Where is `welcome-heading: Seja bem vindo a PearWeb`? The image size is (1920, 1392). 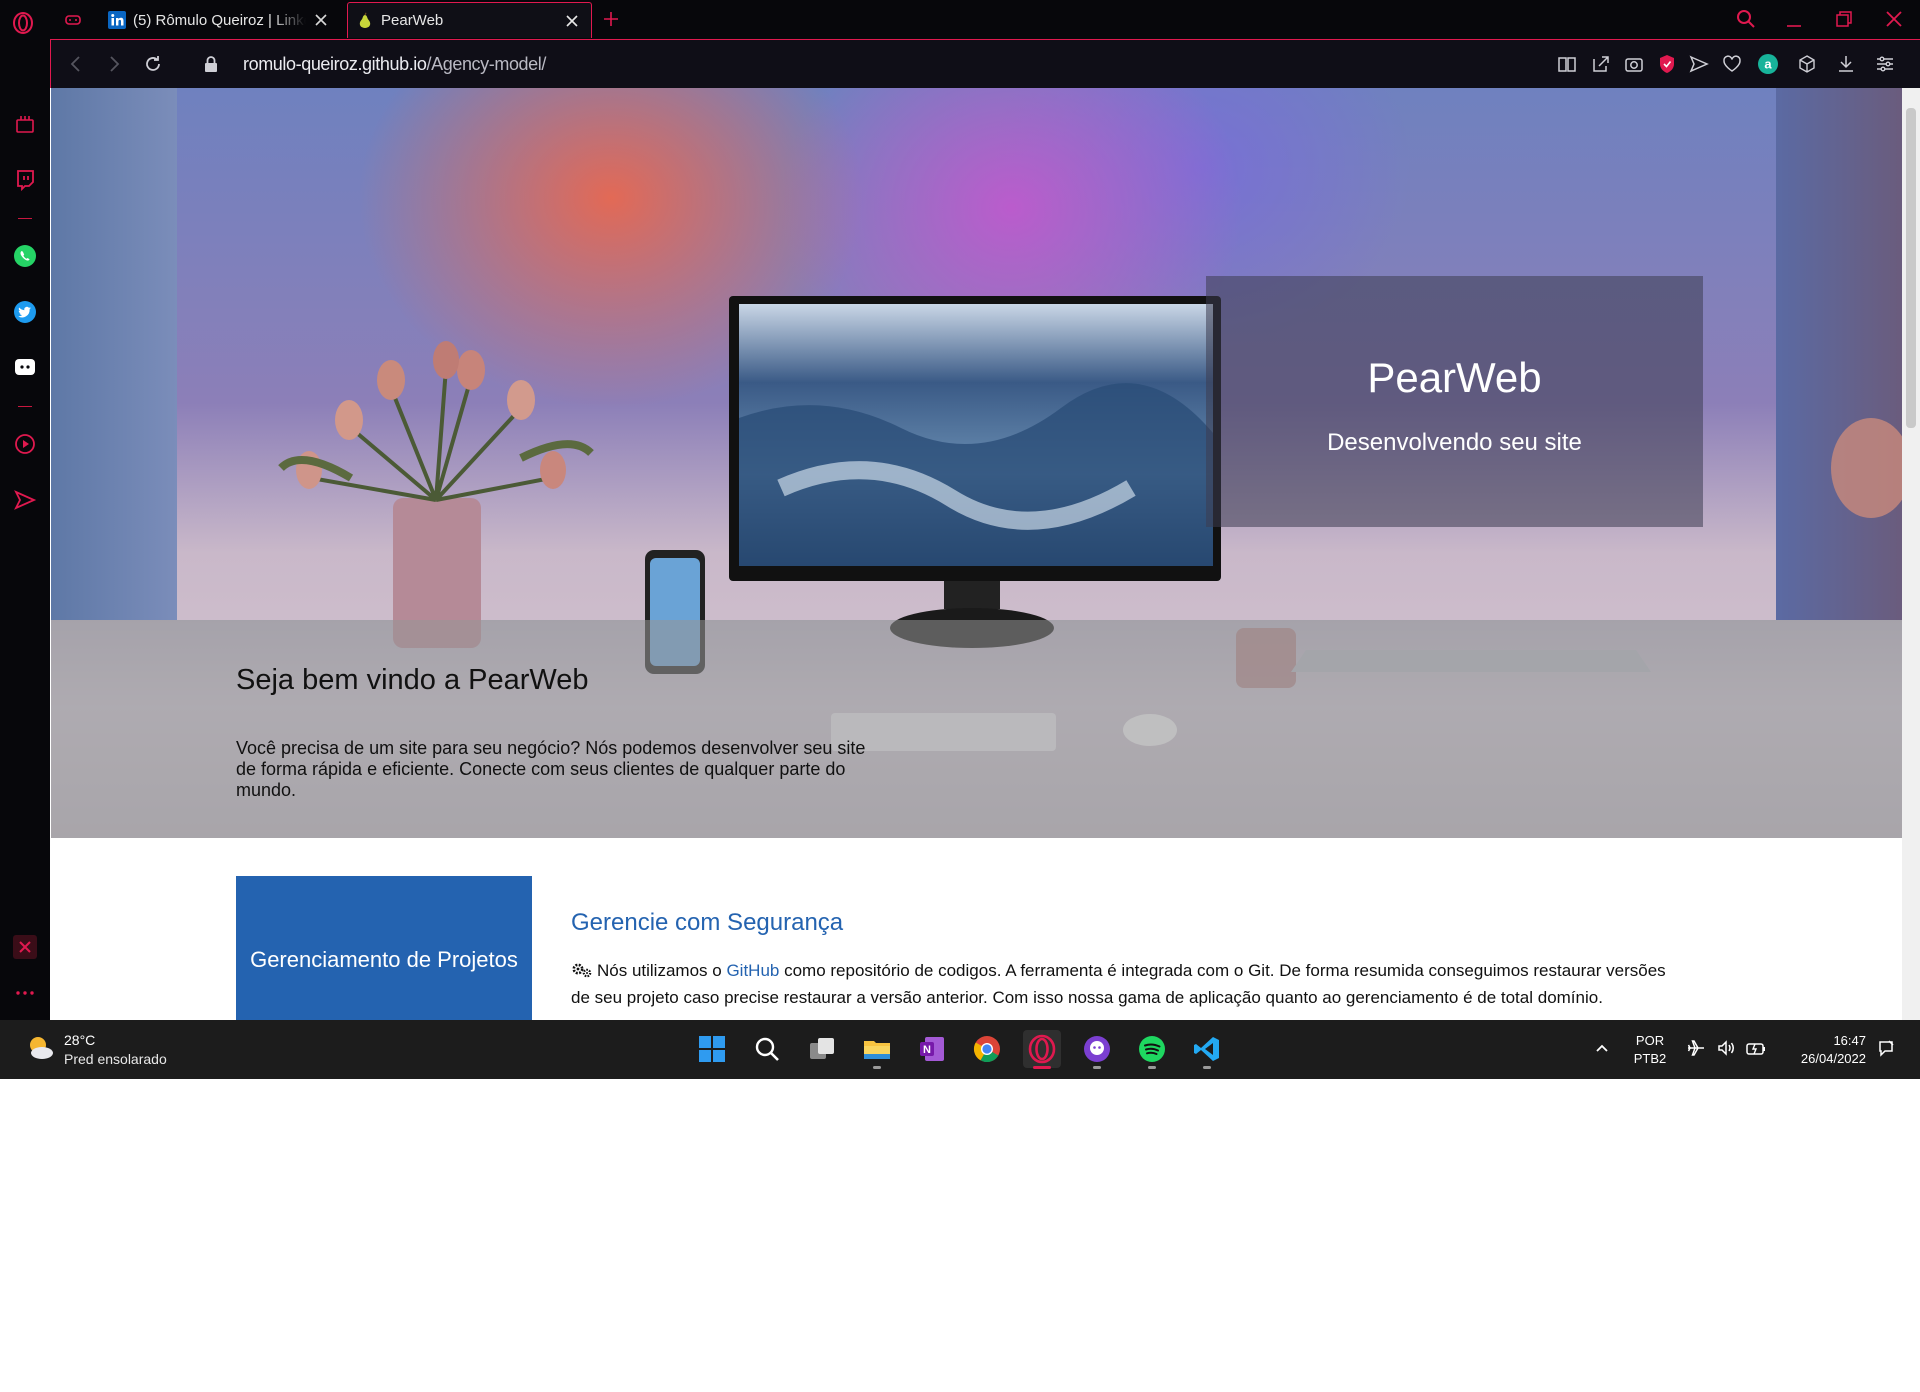 welcome-heading: Seja bem vindo a PearWeb is located at coordinates (412, 680).